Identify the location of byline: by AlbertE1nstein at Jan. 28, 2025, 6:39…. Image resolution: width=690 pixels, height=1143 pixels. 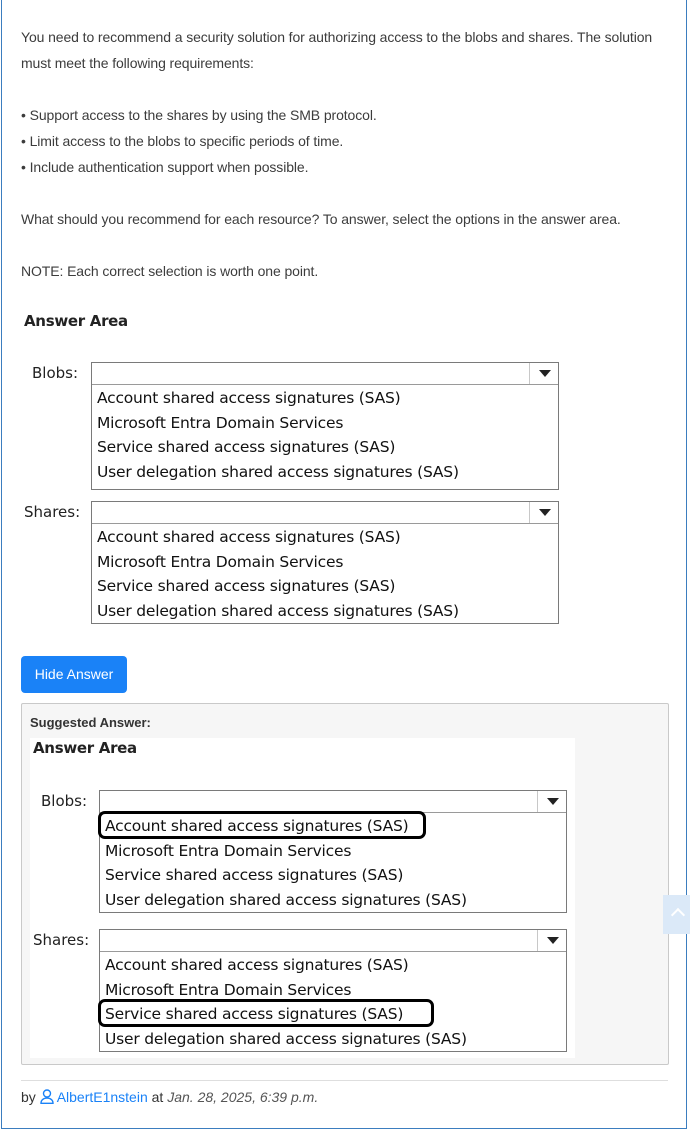
(169, 1097).